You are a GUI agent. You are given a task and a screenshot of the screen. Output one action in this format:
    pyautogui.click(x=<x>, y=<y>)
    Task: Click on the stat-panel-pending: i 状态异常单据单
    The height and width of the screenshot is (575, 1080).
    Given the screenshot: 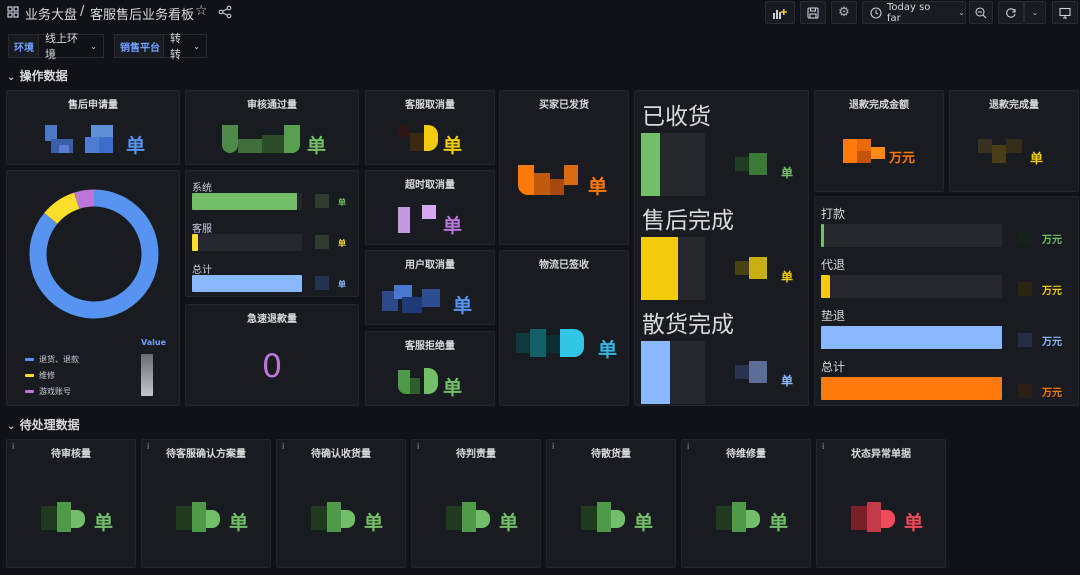 What is the action you would take?
    pyautogui.click(x=881, y=503)
    